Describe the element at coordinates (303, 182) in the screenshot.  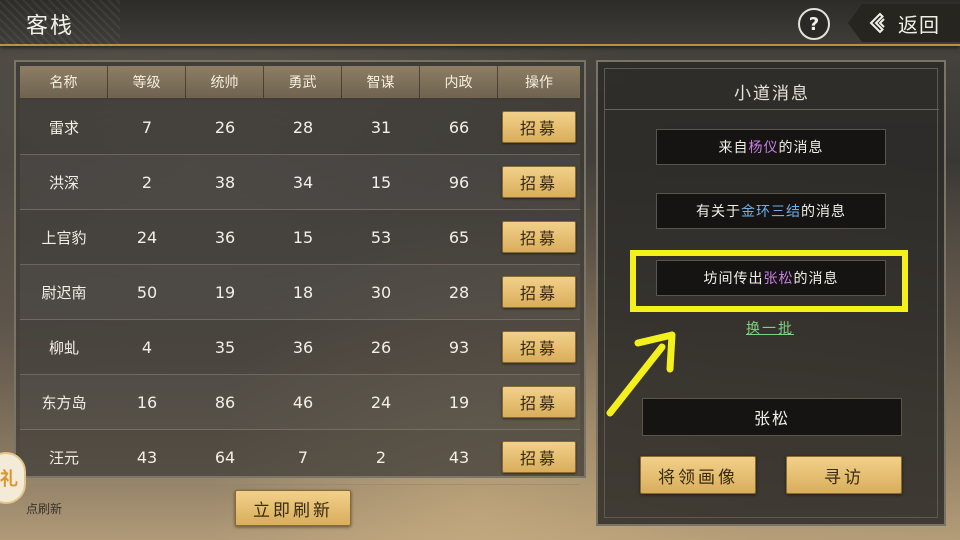
I see `valor-value: 34` at that location.